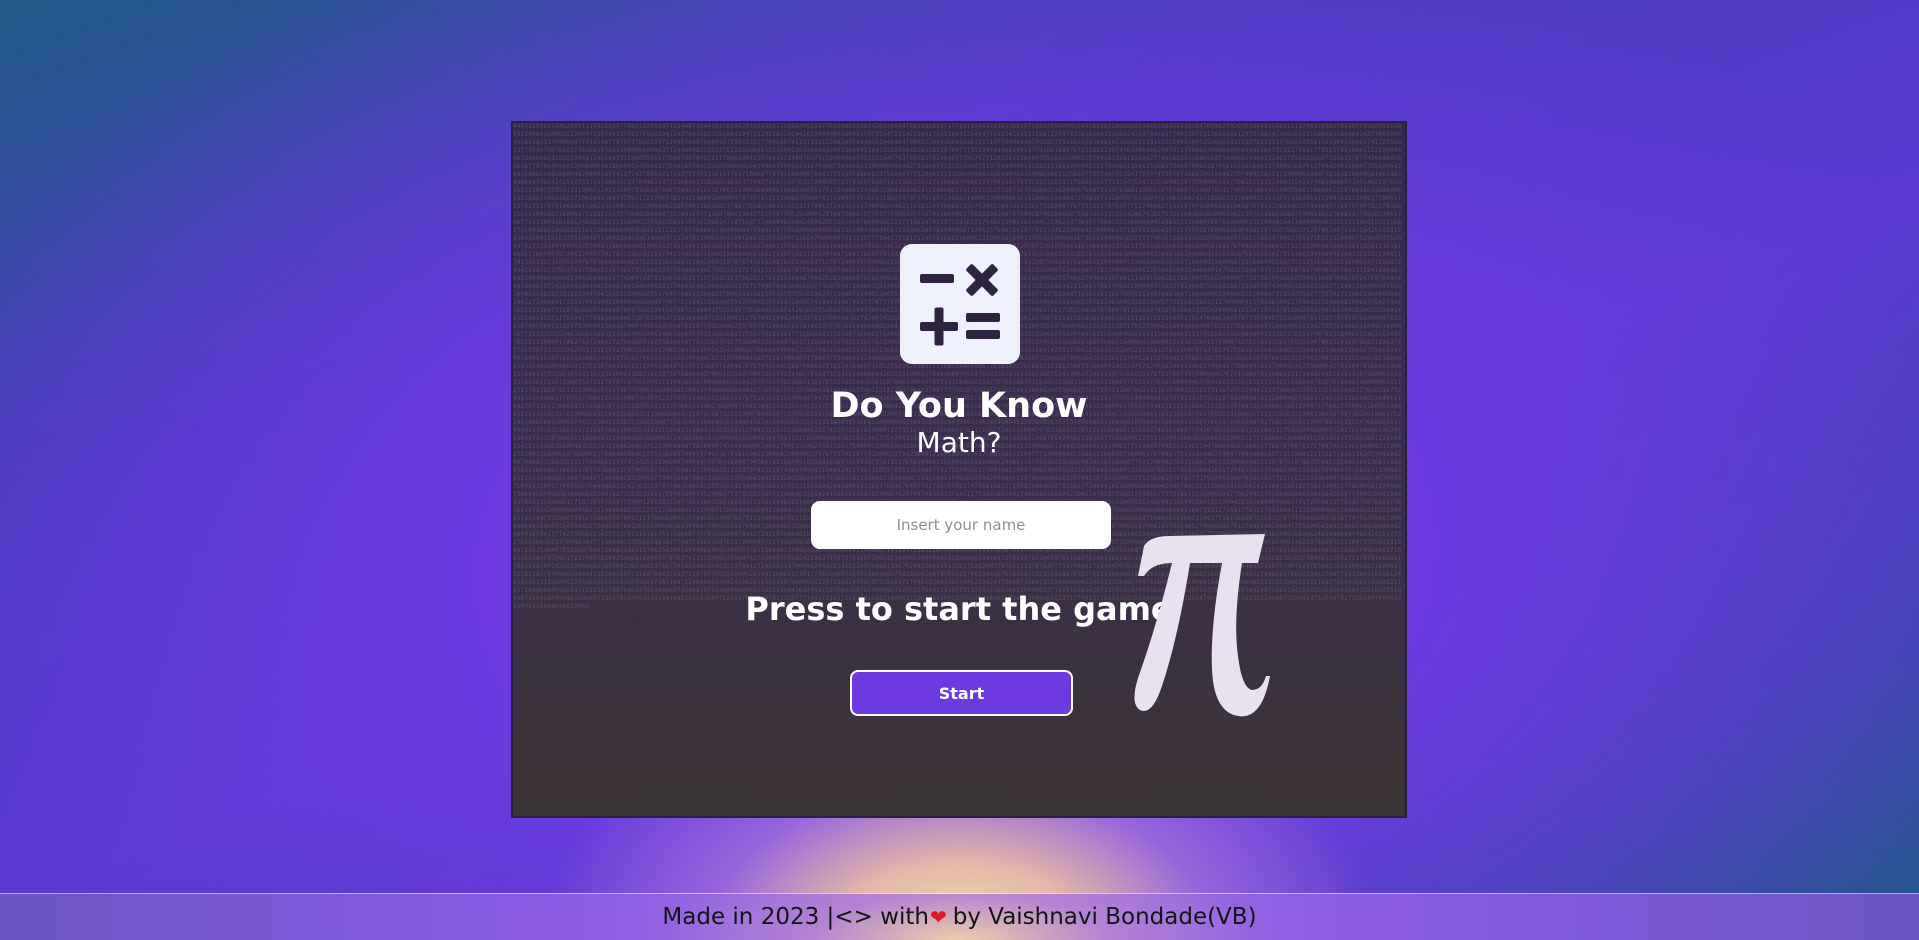 This screenshot has height=940, width=1919. What do you see at coordinates (959, 406) in the screenshot?
I see `game-title: Do You Know` at bounding box center [959, 406].